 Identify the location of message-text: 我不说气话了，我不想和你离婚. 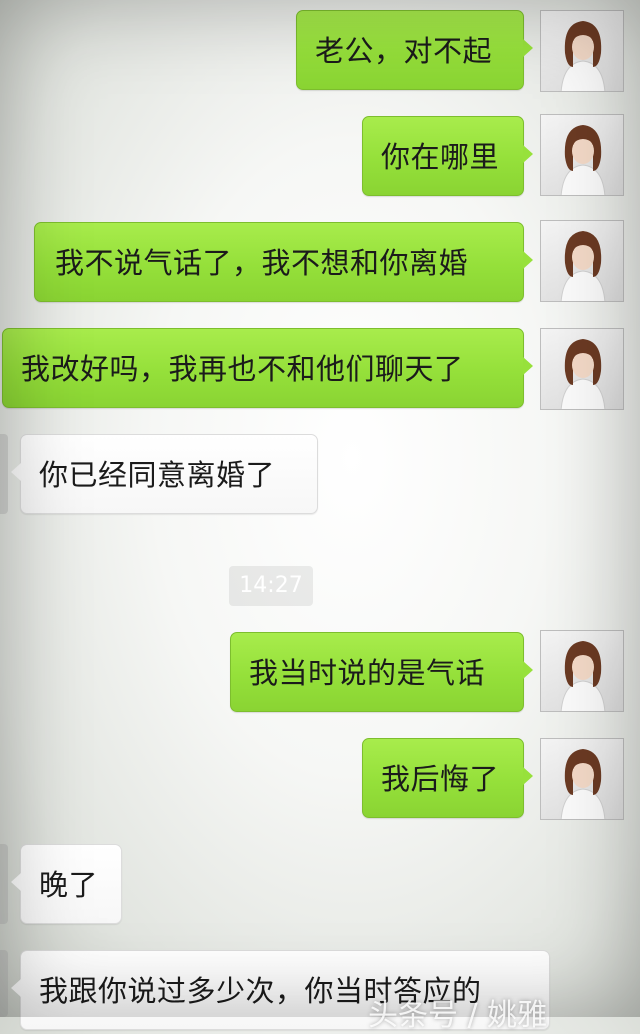
(262, 263).